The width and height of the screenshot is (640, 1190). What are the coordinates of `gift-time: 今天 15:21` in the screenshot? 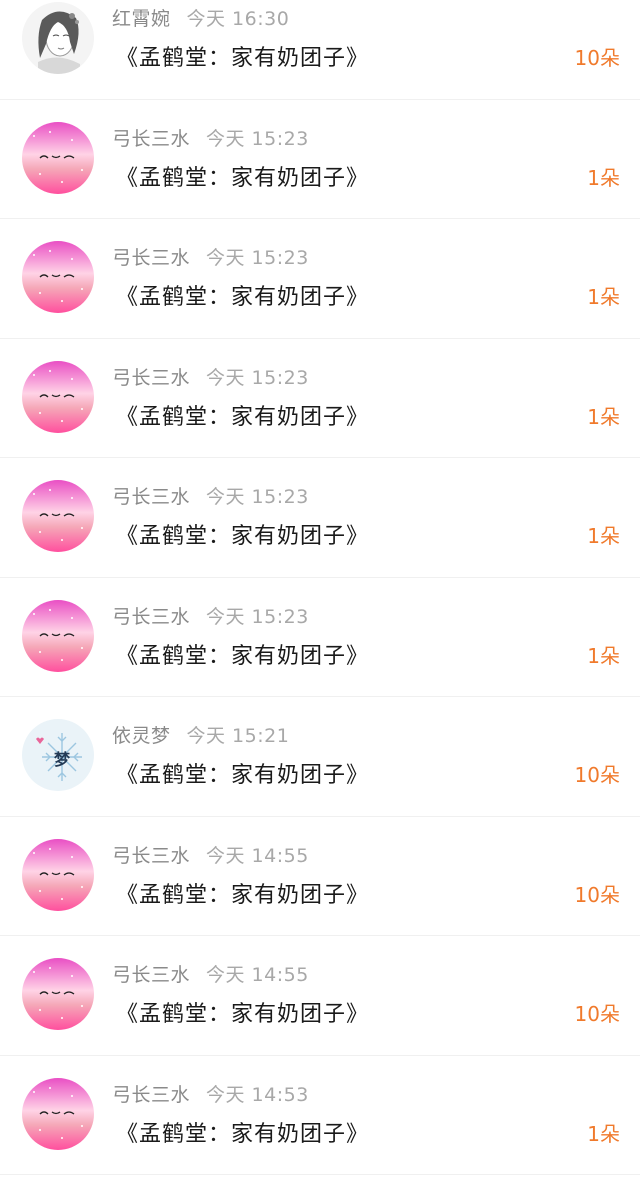 It's located at (238, 736).